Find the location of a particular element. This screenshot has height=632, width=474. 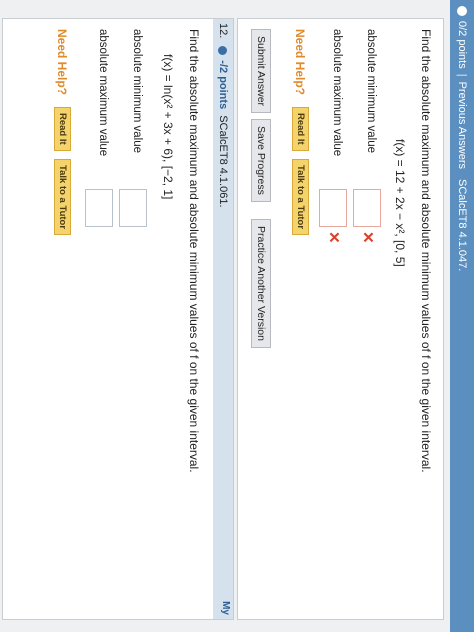

q12-max-label: absolute maximum value is located at coordinates (103, 93).